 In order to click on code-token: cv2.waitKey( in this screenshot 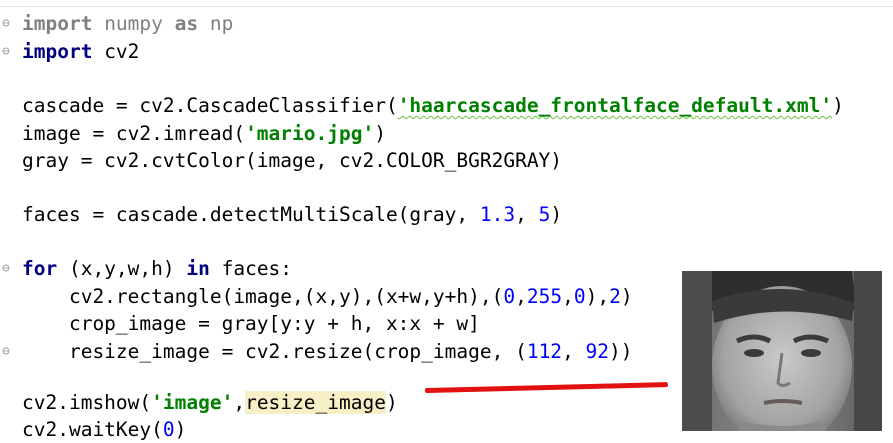, I will do `click(92, 429)`.